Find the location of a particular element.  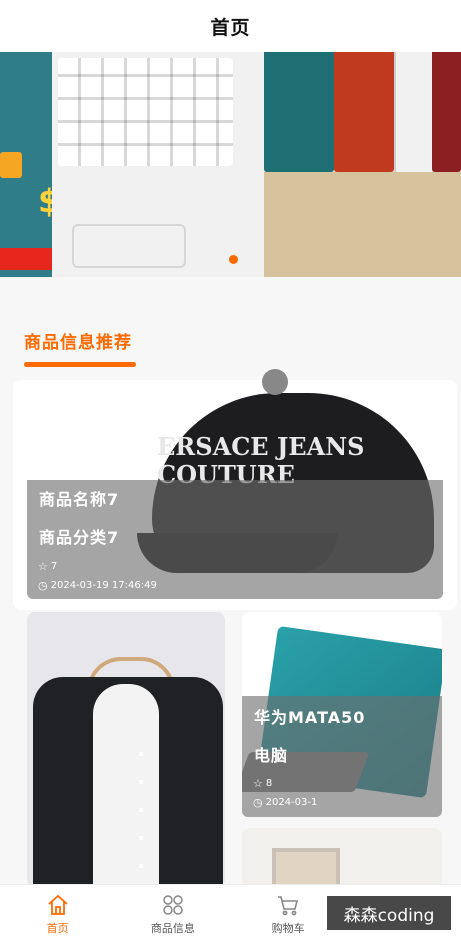

product-likes-count: 7 is located at coordinates (54, 566).